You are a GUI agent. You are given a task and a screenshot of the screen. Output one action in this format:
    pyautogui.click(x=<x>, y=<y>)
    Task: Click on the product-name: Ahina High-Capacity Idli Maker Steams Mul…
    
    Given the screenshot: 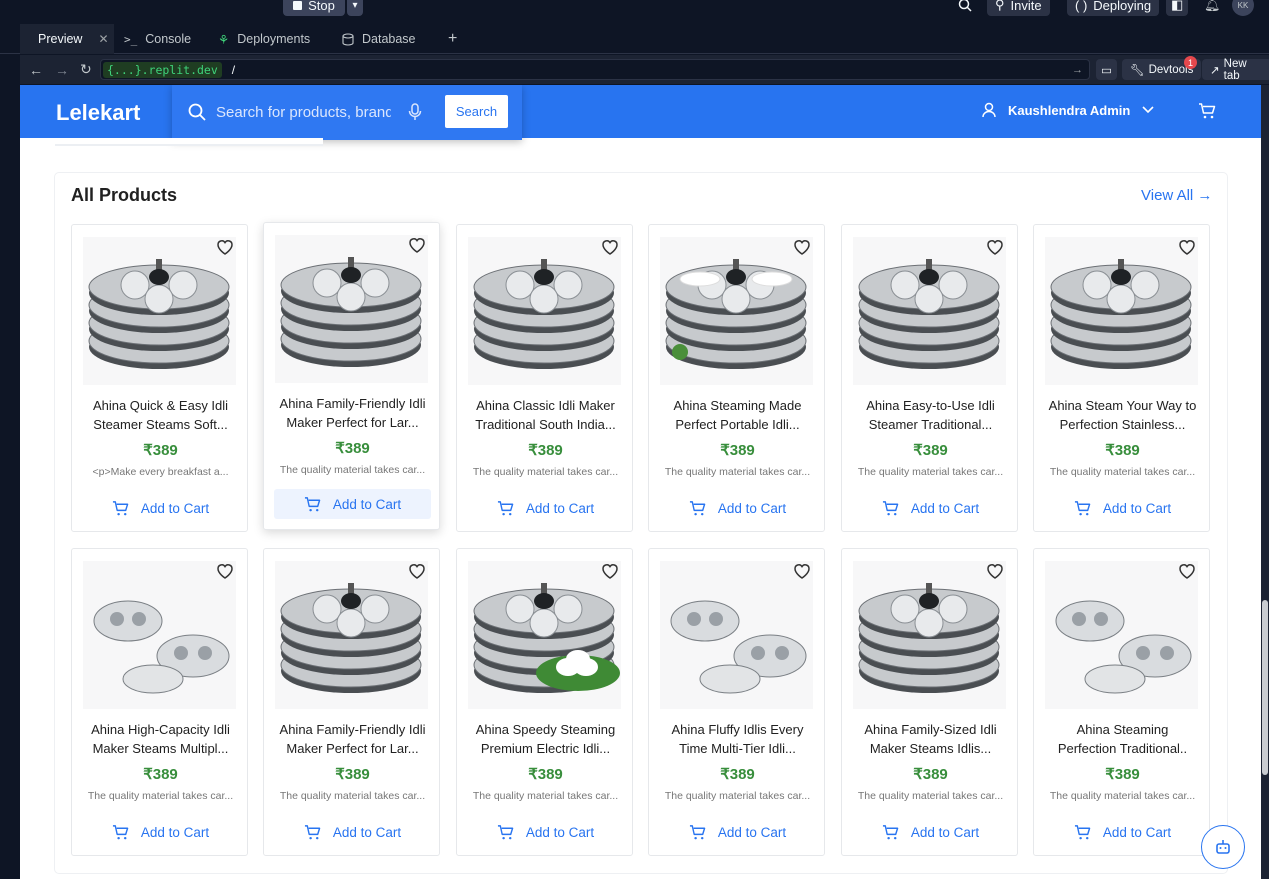 What is the action you would take?
    pyautogui.click(x=160, y=739)
    